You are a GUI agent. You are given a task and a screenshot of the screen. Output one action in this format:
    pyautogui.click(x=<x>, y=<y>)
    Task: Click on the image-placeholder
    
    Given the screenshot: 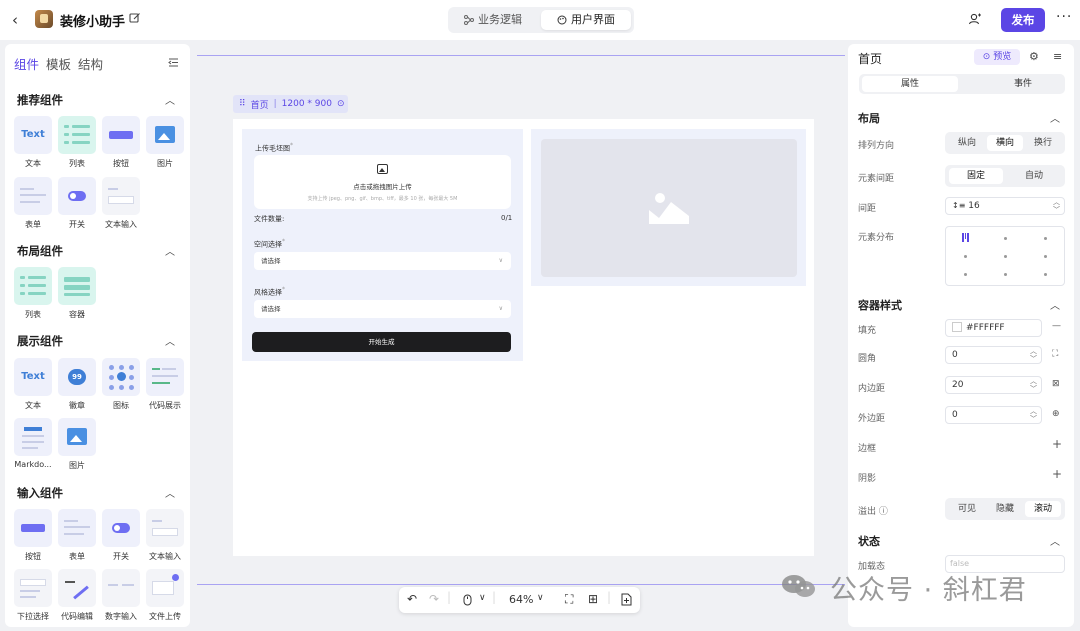 What is the action you would take?
    pyautogui.click(x=669, y=208)
    